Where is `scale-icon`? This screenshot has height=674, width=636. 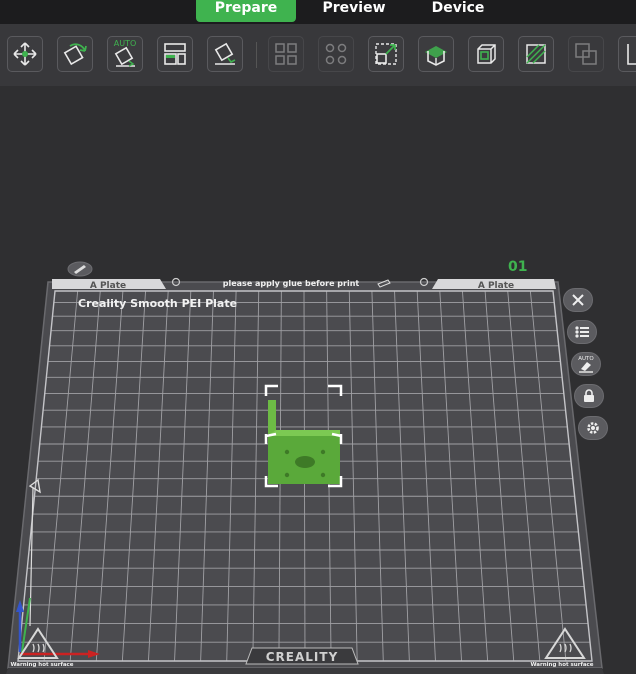
scale-icon is located at coordinates (386, 54).